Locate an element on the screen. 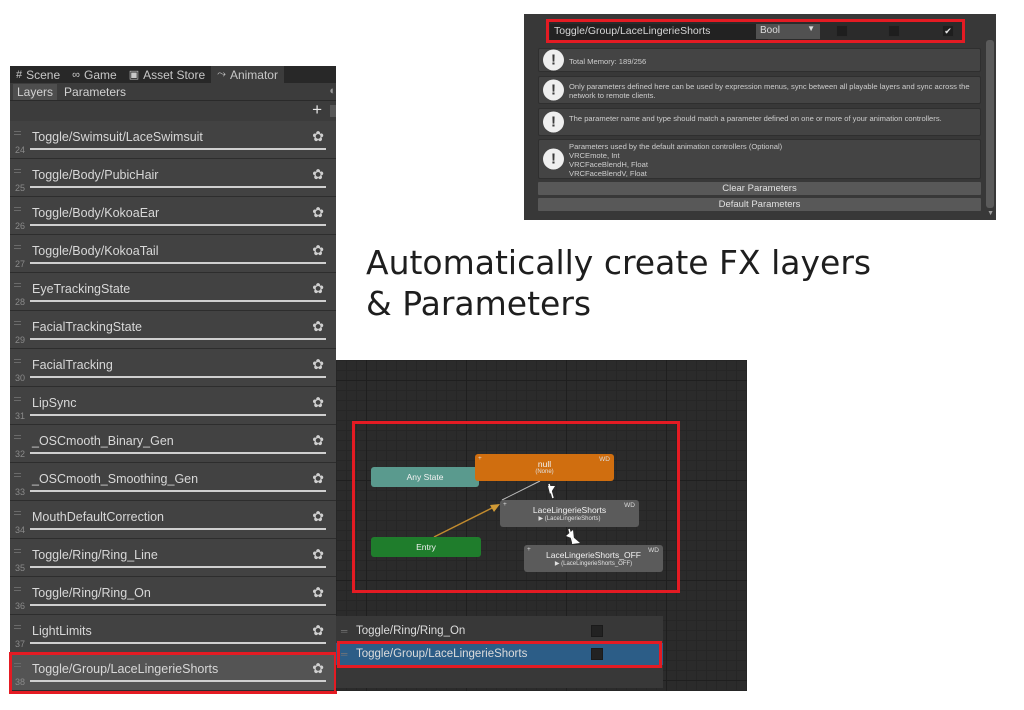 This screenshot has width=1024, height=710. layer-row: FacialTracking 30 ✿ is located at coordinates (173, 368).